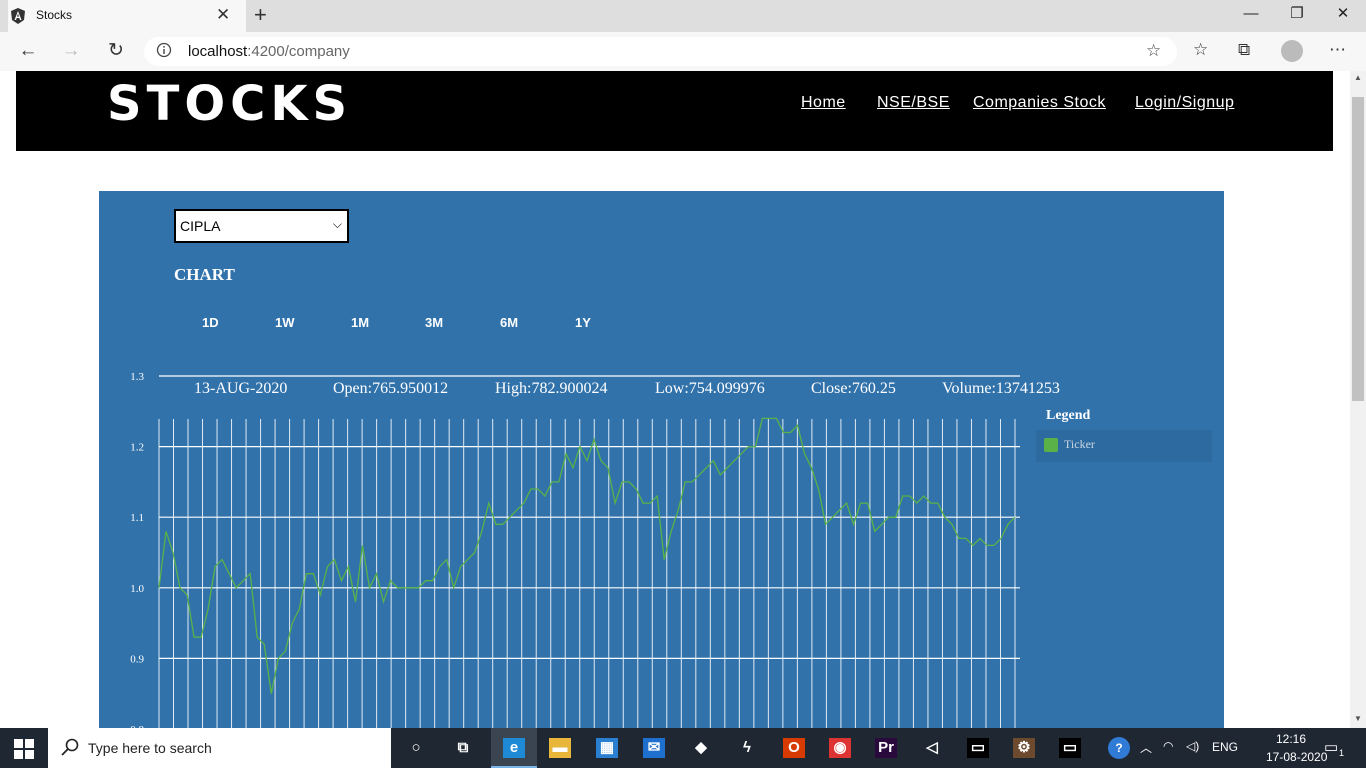 Image resolution: width=1366 pixels, height=768 pixels. What do you see at coordinates (18, 16) in the screenshot?
I see `angular-logo-icon` at bounding box center [18, 16].